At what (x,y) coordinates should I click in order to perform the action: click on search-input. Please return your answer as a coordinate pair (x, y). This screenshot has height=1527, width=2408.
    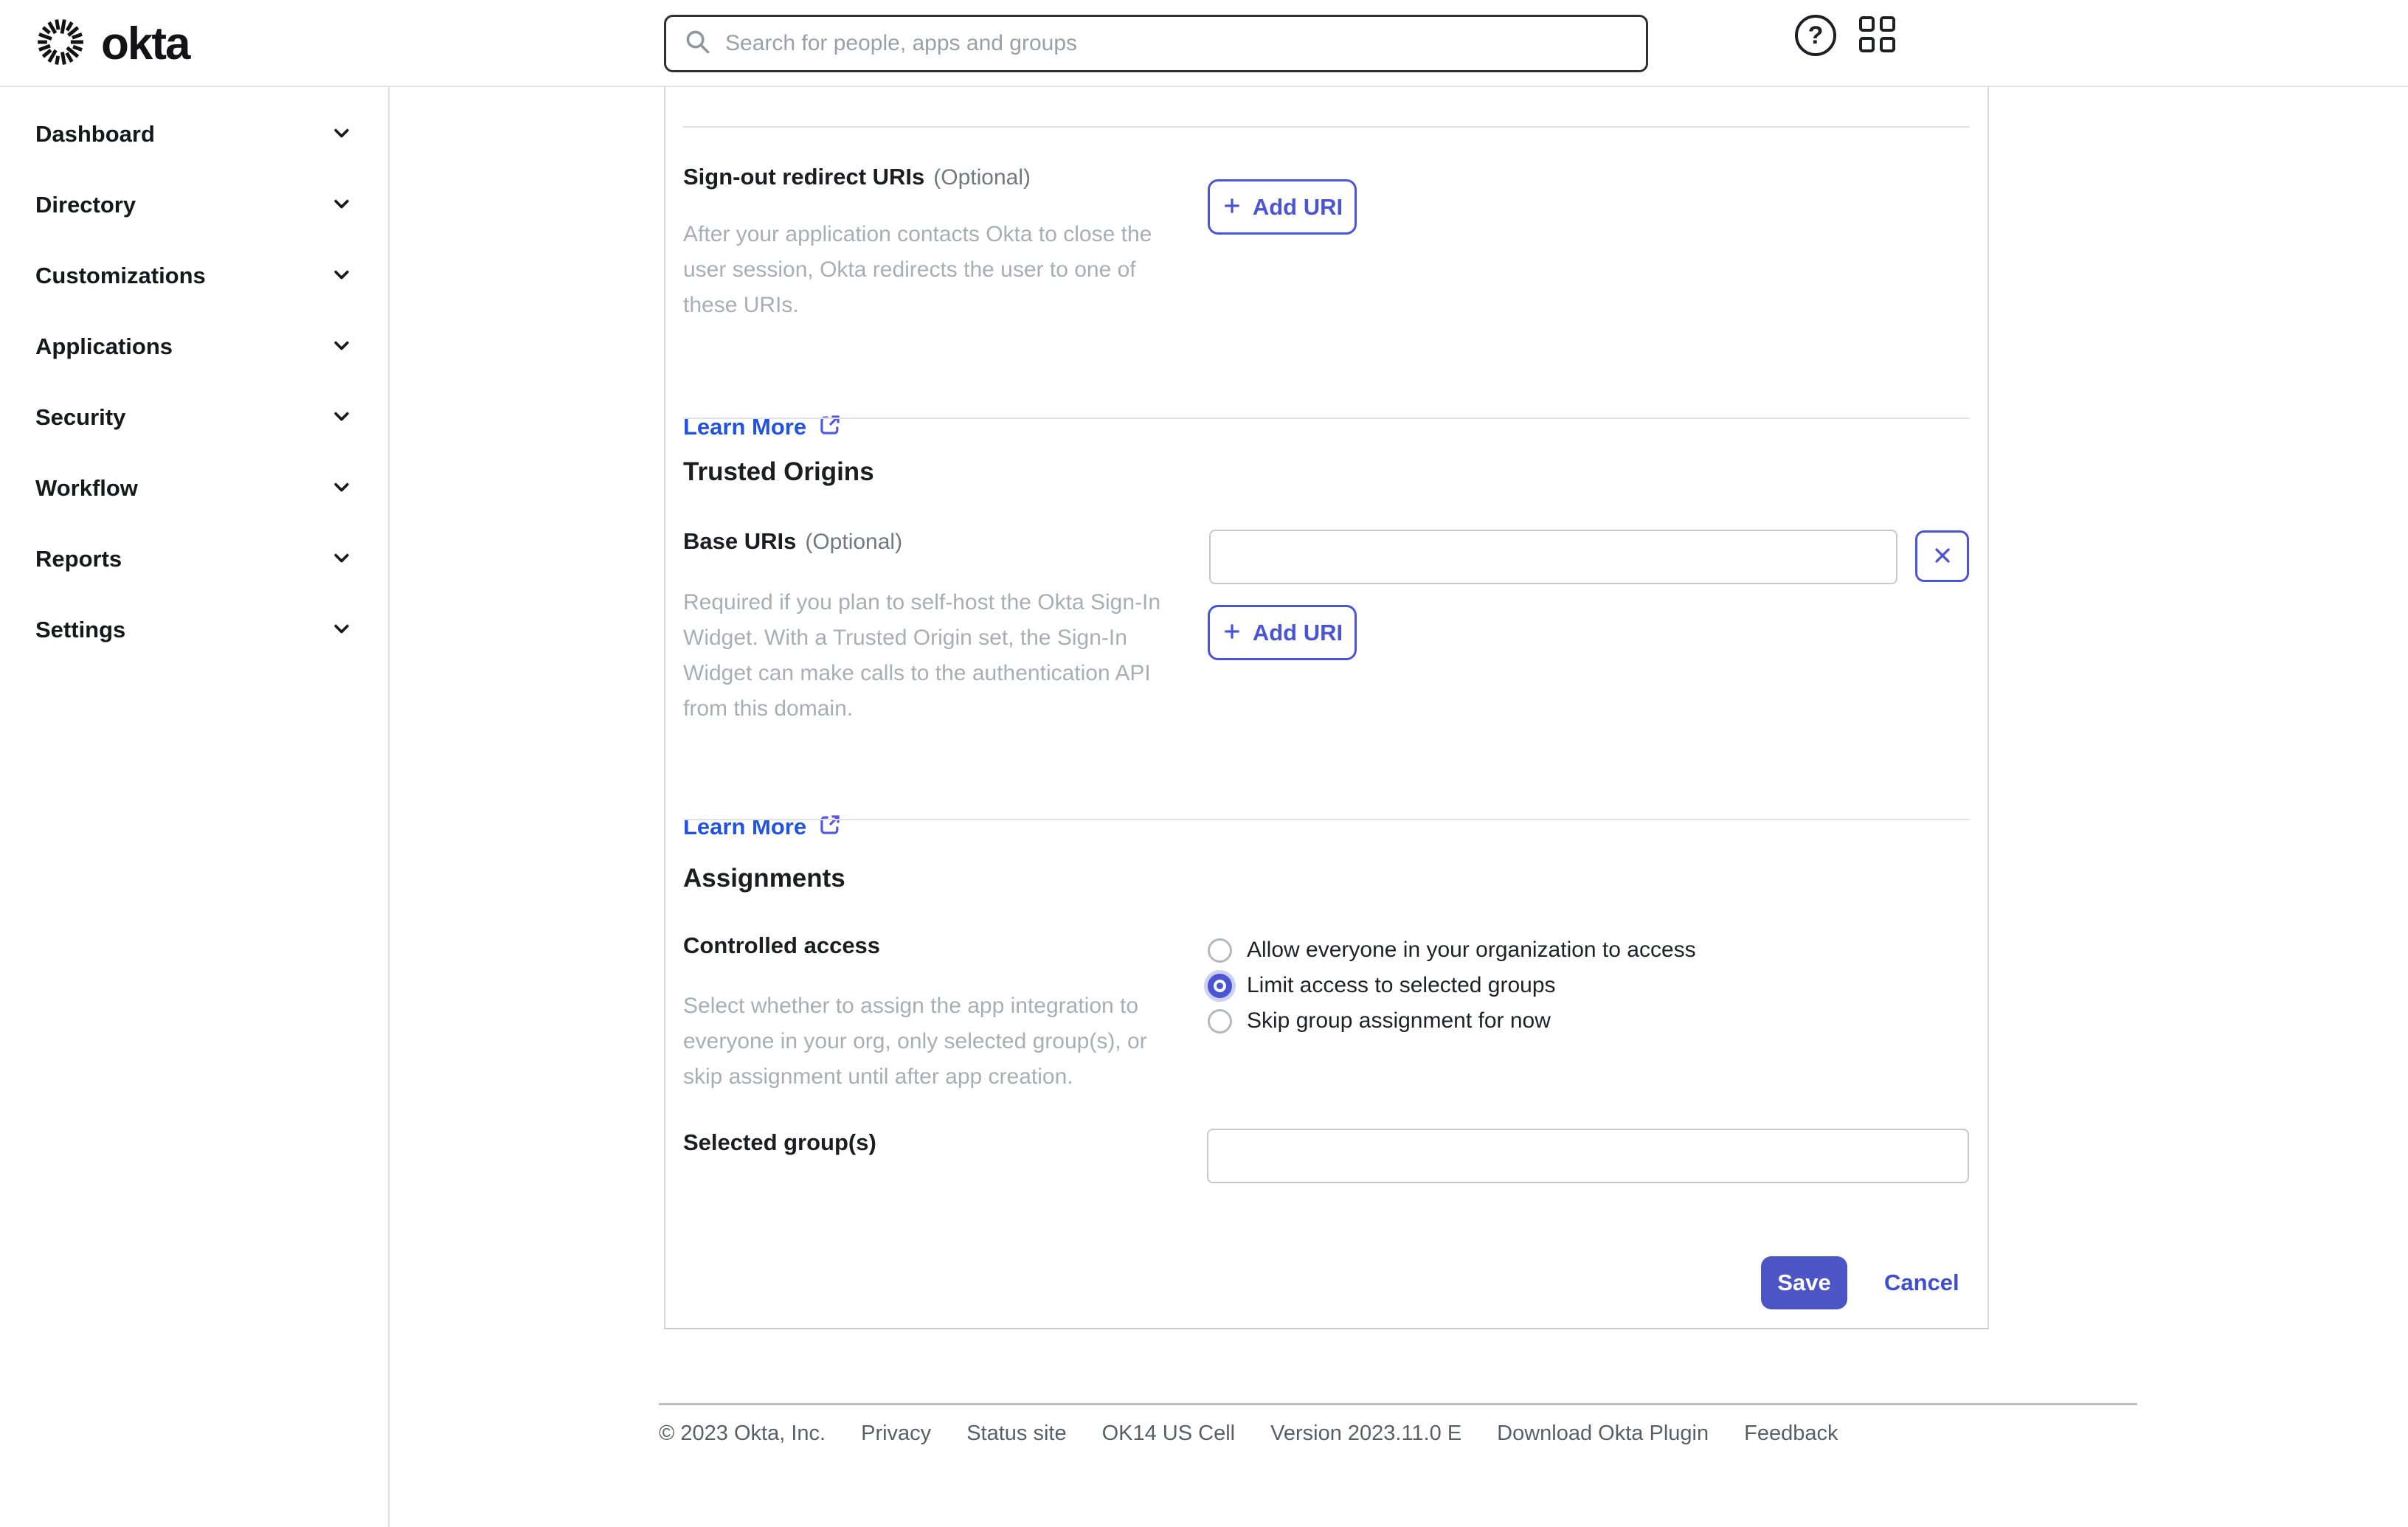
    Looking at the image, I should click on (1177, 44).